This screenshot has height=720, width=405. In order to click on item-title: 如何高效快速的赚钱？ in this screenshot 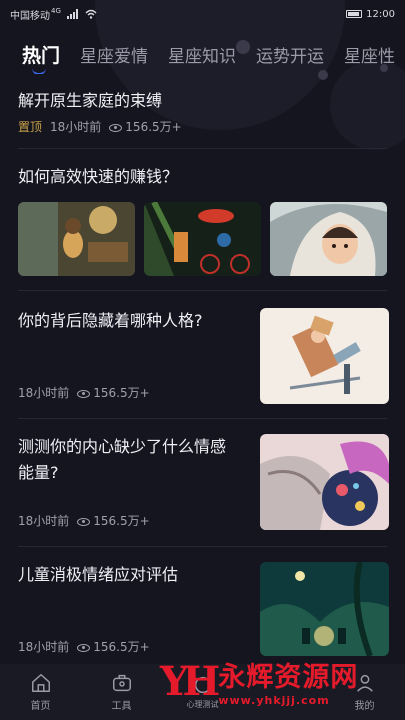, I will do `click(98, 176)`.